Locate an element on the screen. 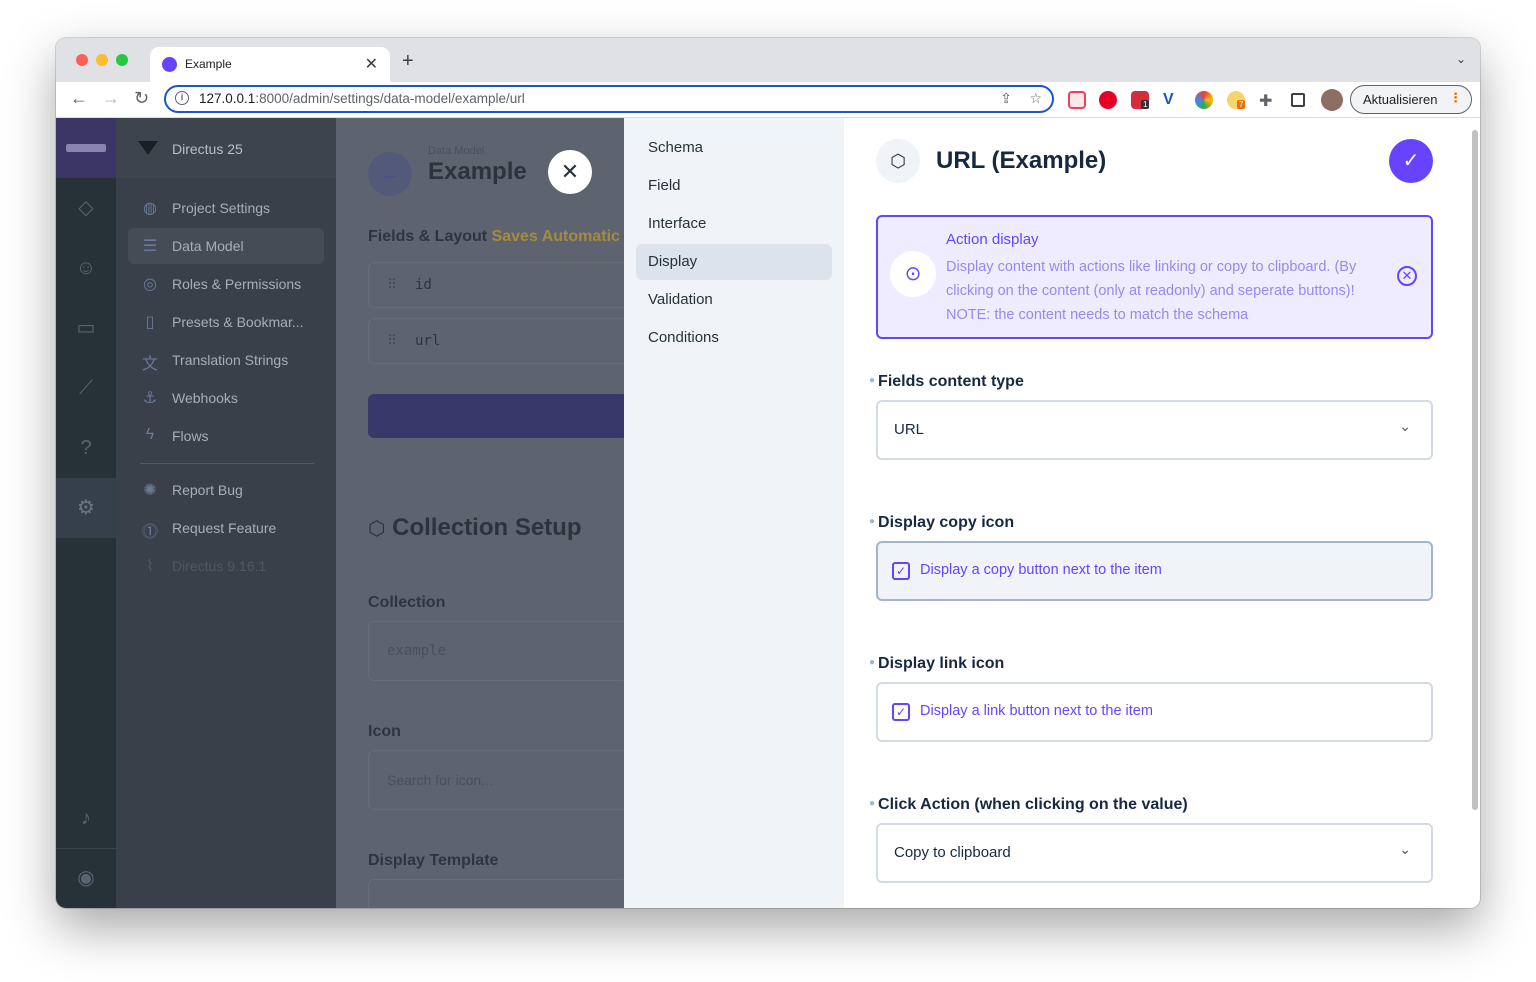  user-profile-icon: ◉ is located at coordinates (86, 878).